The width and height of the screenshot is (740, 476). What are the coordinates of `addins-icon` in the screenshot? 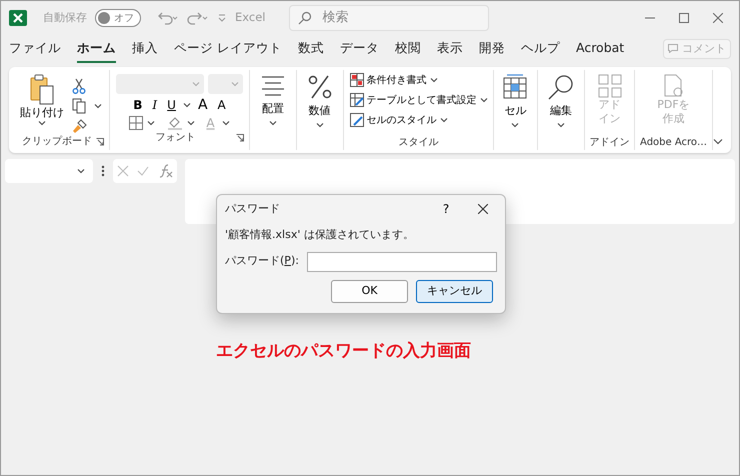 It's located at (610, 86).